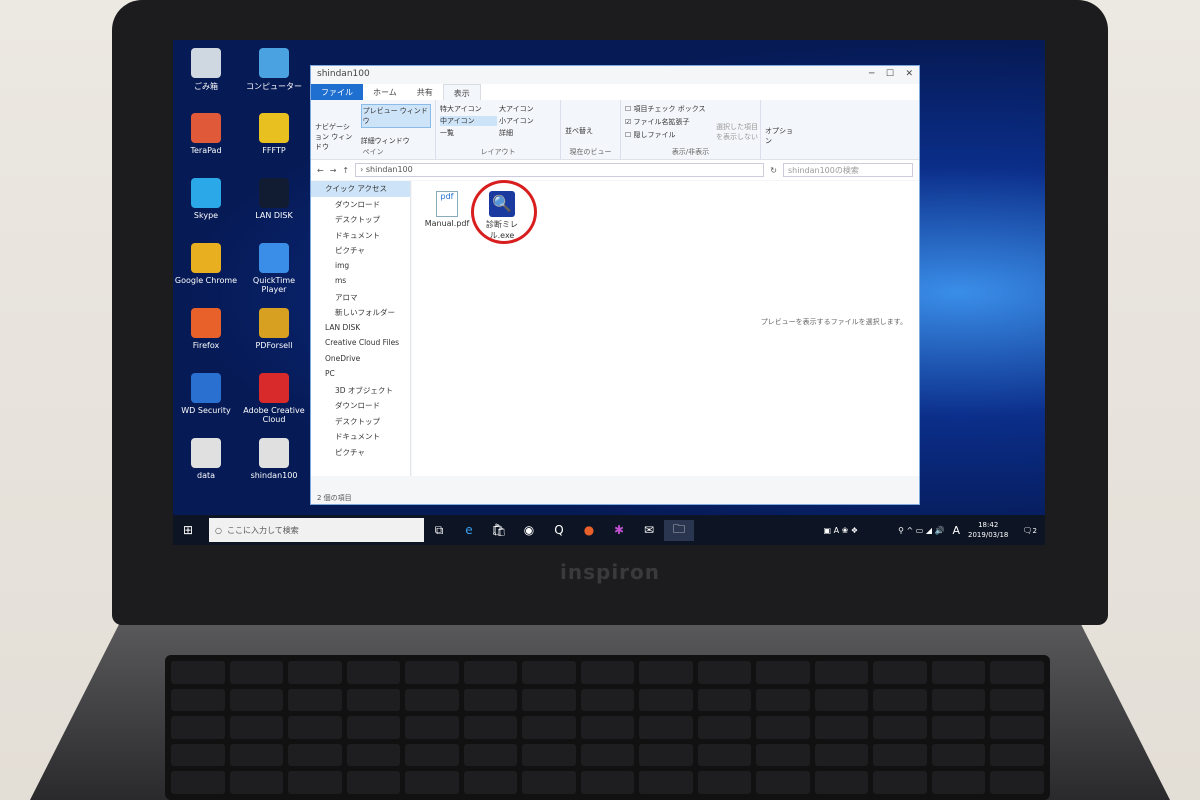 The height and width of the screenshot is (800, 1200). Describe the element at coordinates (890, 74) in the screenshot. I see `maximize-button: ☐` at that location.